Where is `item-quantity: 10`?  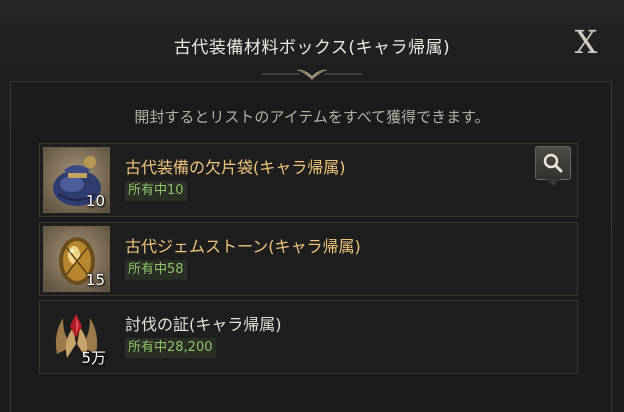
item-quantity: 10 is located at coordinates (95, 201).